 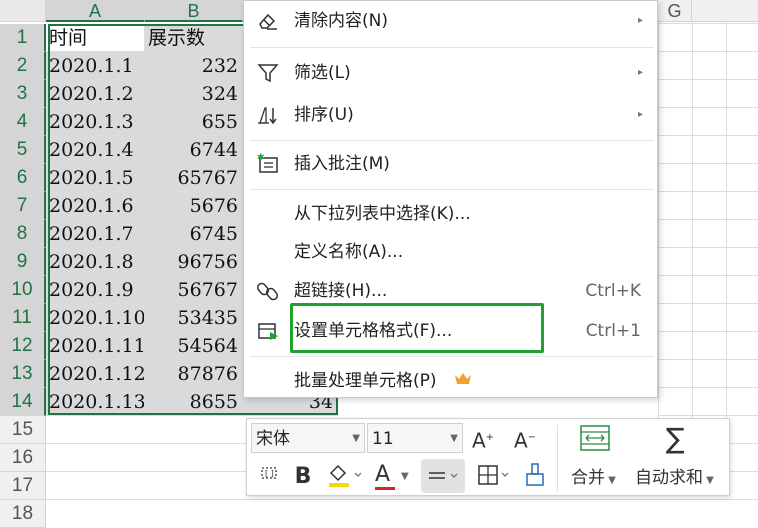 What do you see at coordinates (95, 11) in the screenshot?
I see `column-header-a: A` at bounding box center [95, 11].